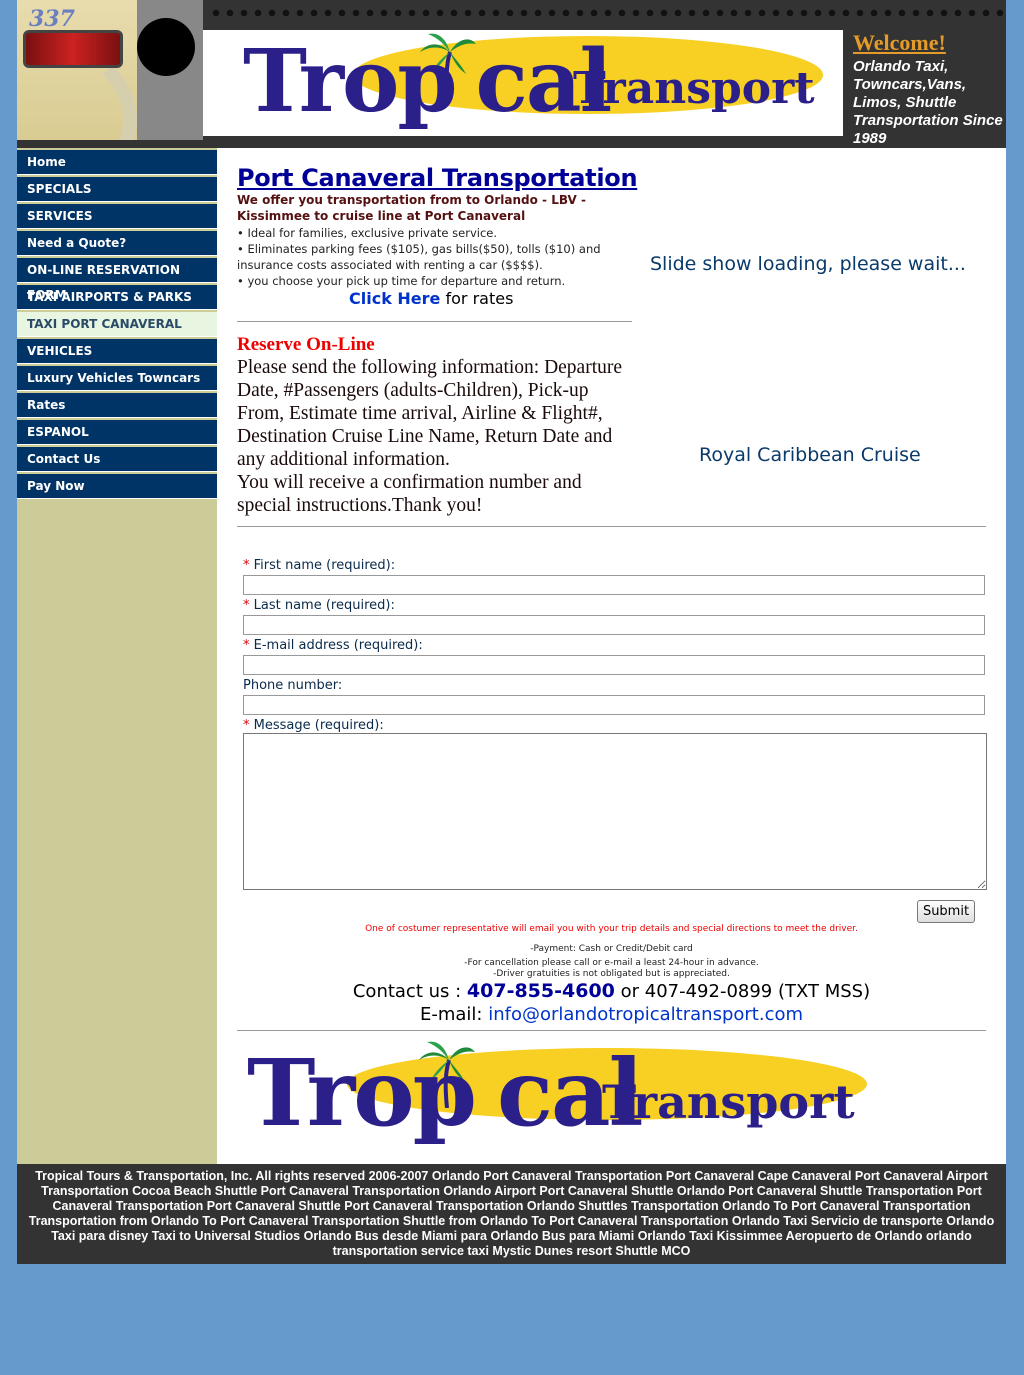 The height and width of the screenshot is (1375, 1024). I want to click on logo-trop-text: Trop, so click(350, 81).